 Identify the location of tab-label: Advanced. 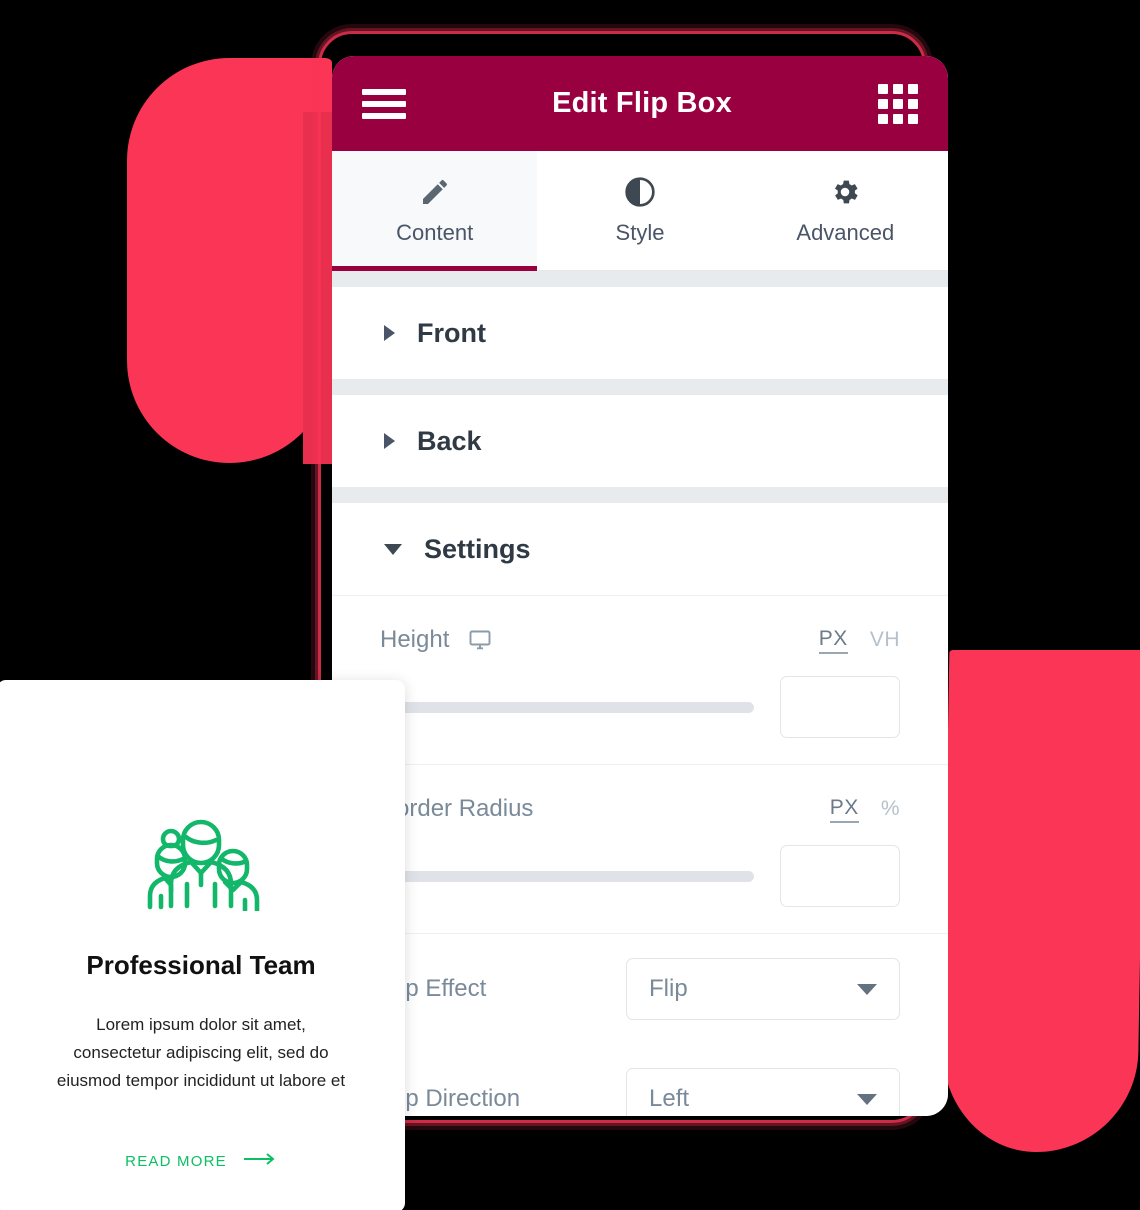
(845, 232).